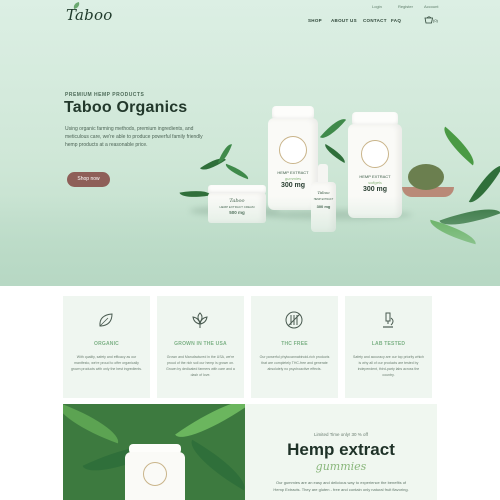  Describe the element at coordinates (341, 466) in the screenshot. I see `promo-script: gummies` at that location.